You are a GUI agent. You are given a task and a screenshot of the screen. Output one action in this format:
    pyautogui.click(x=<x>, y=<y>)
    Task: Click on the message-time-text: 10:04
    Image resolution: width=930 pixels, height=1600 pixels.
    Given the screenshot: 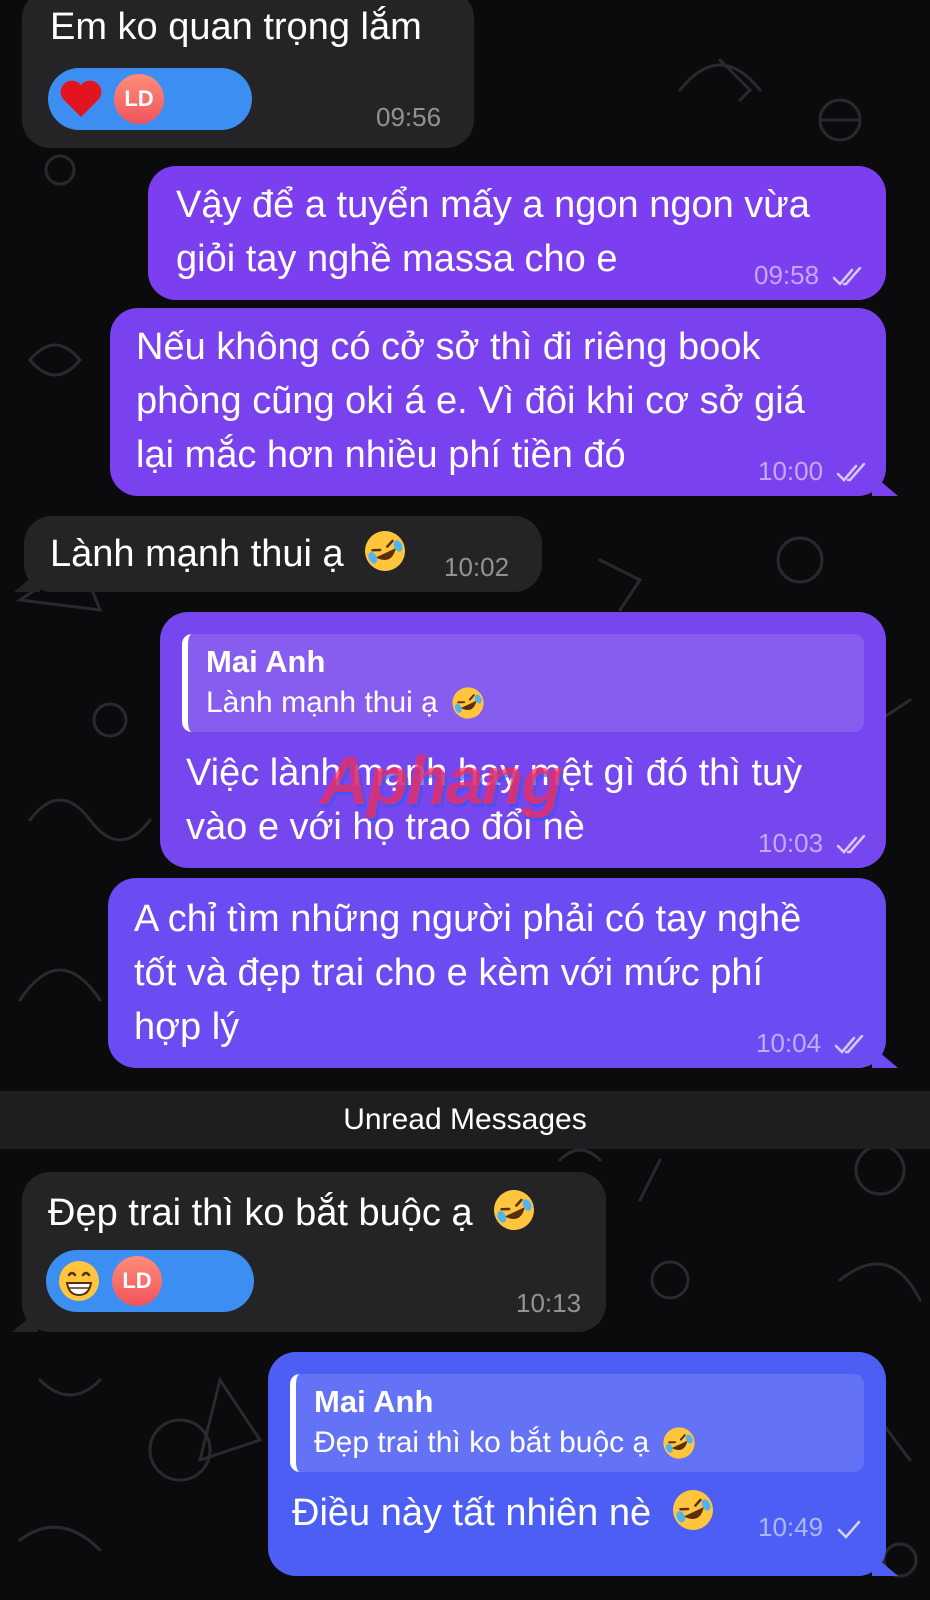 What is the action you would take?
    pyautogui.click(x=789, y=1043)
    